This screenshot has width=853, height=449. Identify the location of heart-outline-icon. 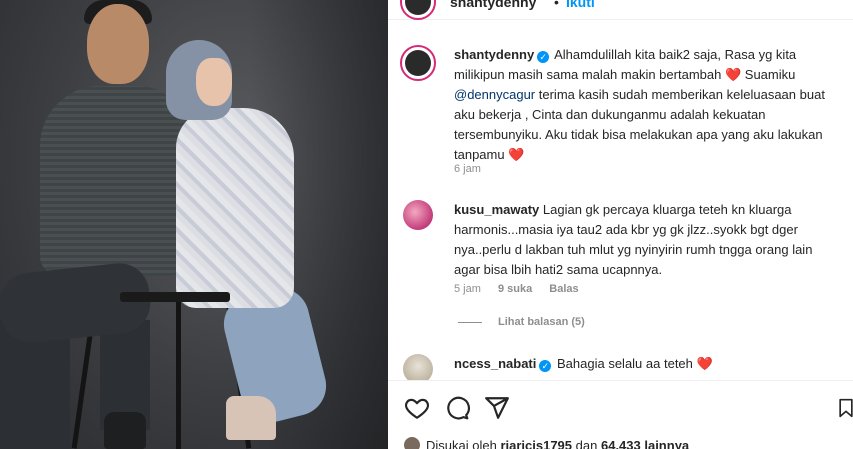
(417, 408).